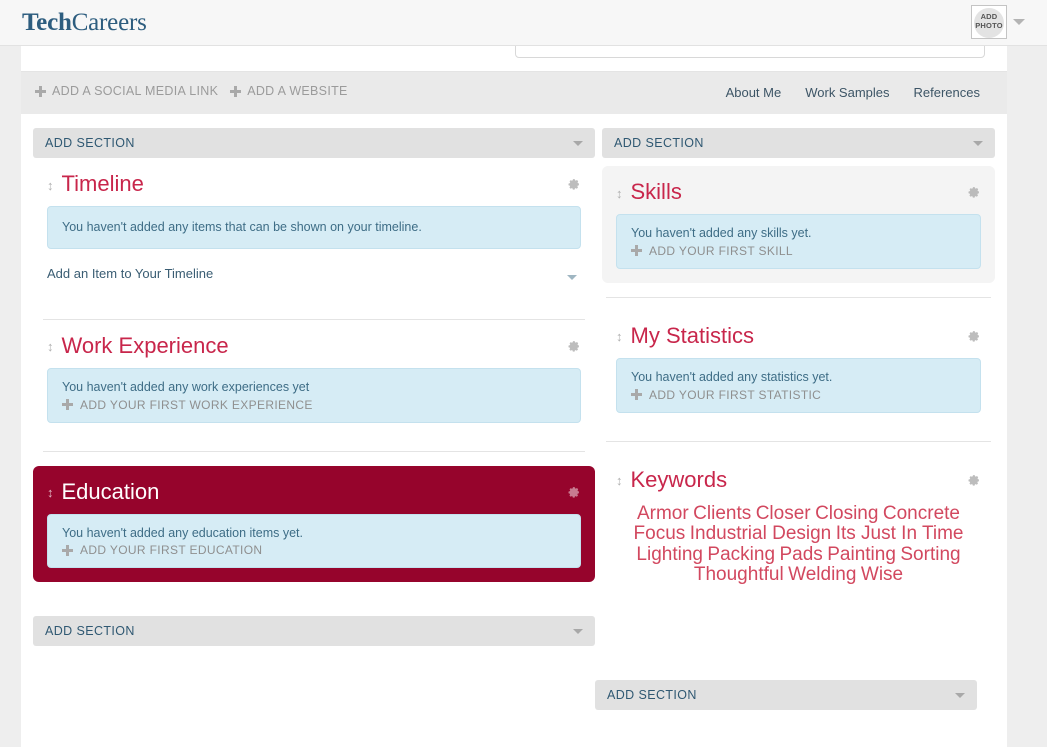 Image resolution: width=1047 pixels, height=747 pixels. What do you see at coordinates (660, 533) in the screenshot?
I see `keyword-tag: Focus` at bounding box center [660, 533].